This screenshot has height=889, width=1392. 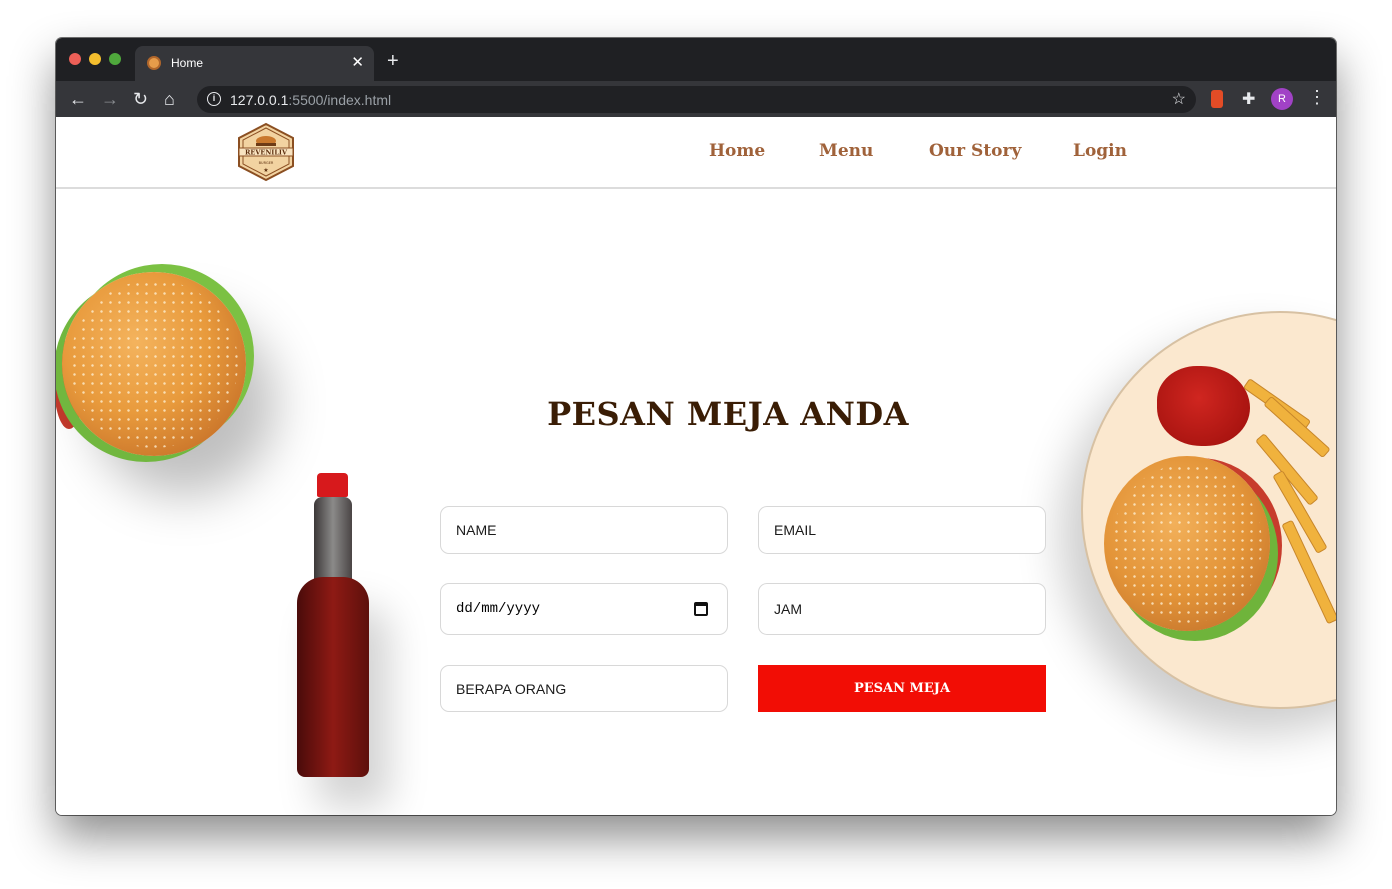 I want to click on url-host: 127.0.0.1, so click(x=259, y=100).